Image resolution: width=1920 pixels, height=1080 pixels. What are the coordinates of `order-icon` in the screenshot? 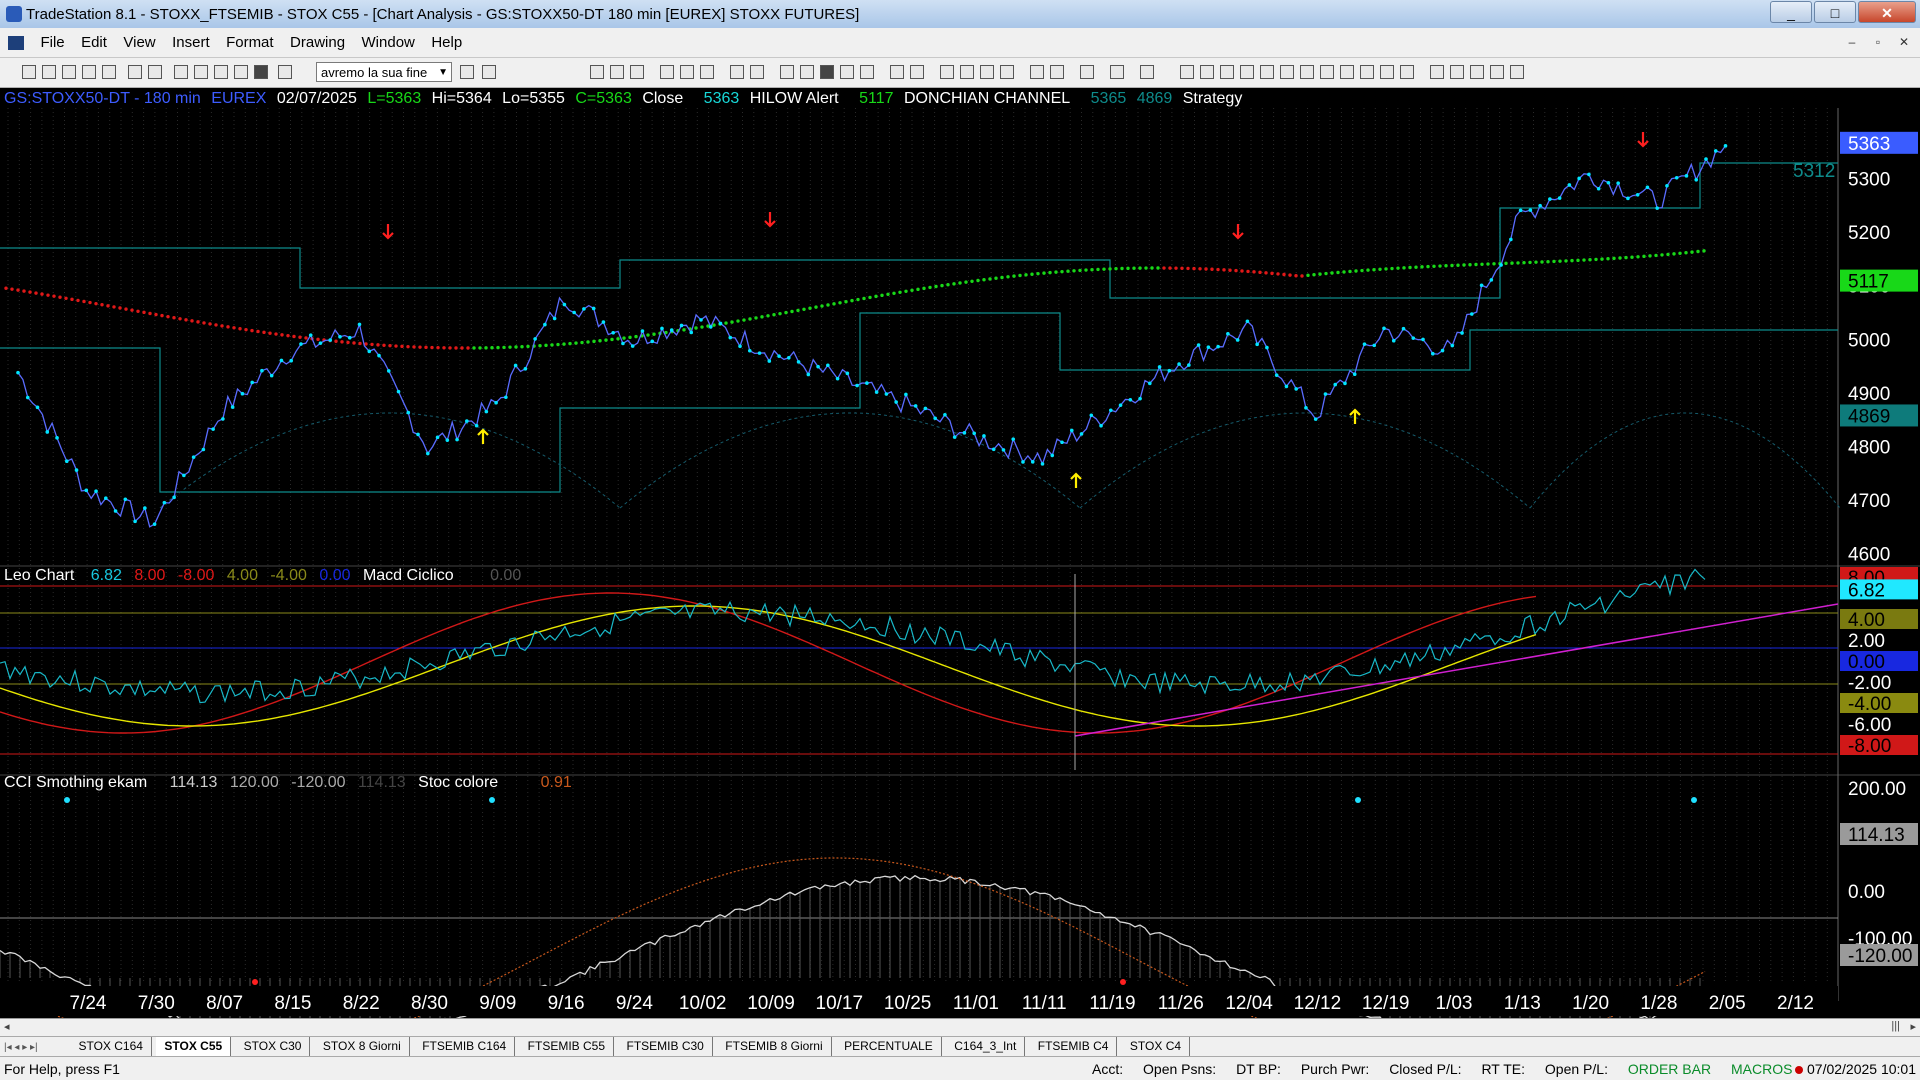 It's located at (867, 72).